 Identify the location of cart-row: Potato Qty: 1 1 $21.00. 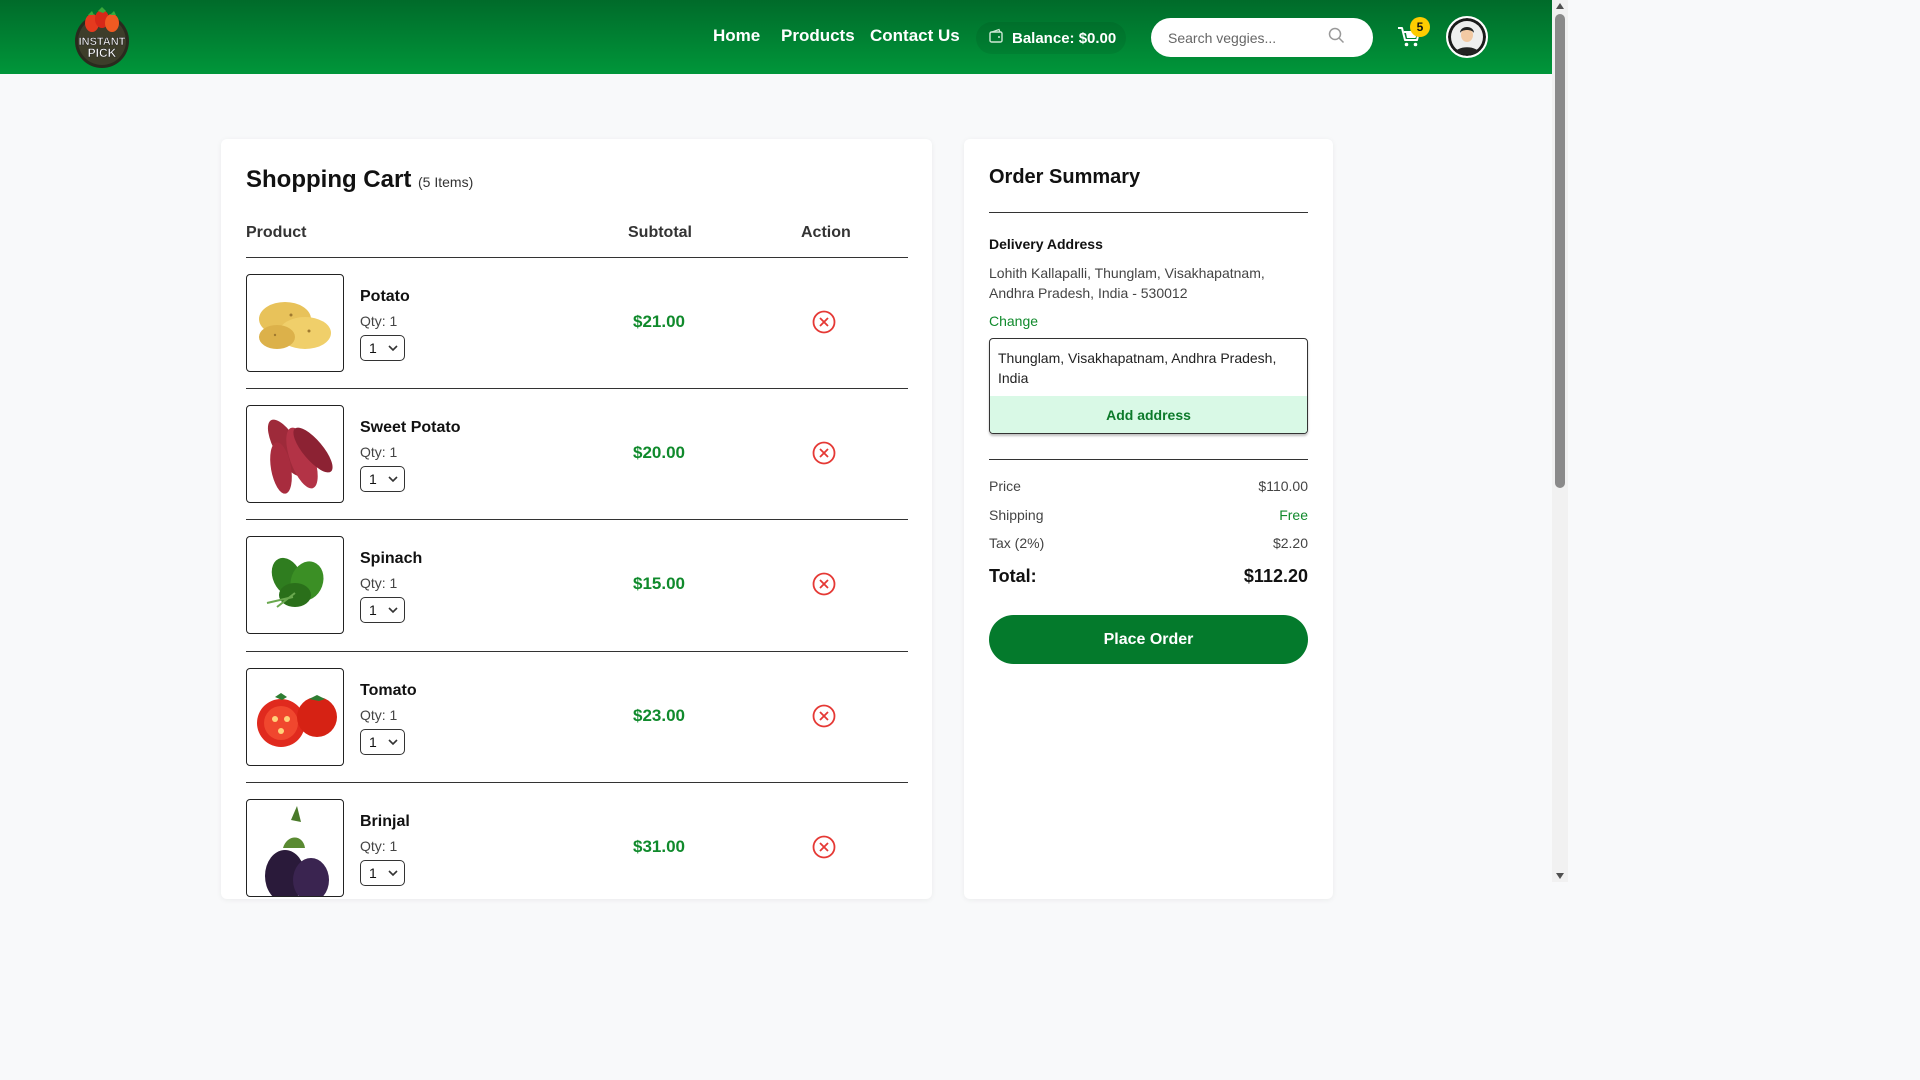
(577, 322).